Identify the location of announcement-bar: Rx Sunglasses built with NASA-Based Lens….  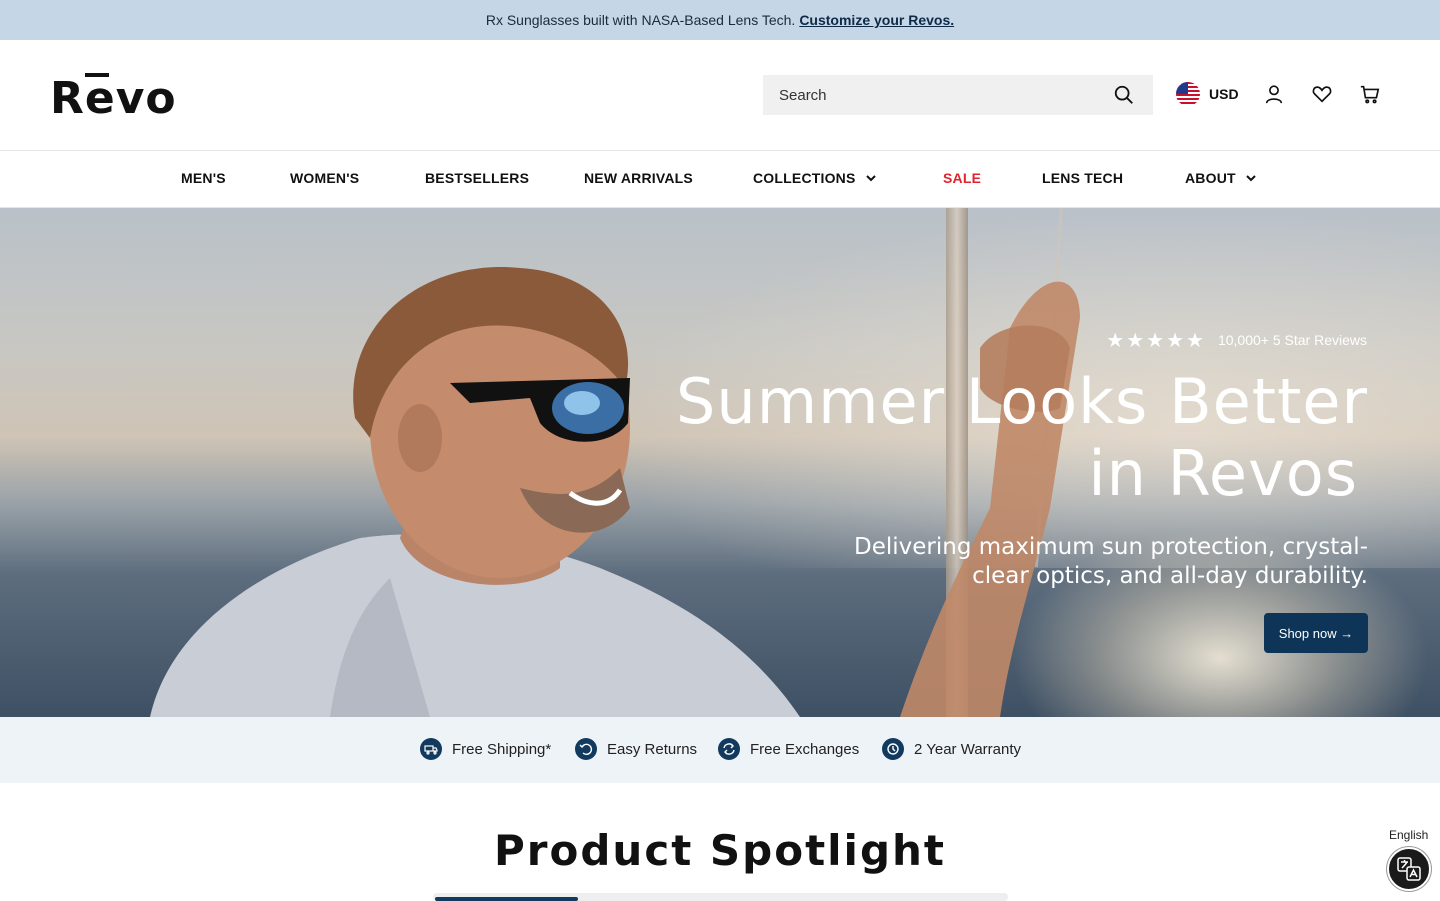
(720, 20).